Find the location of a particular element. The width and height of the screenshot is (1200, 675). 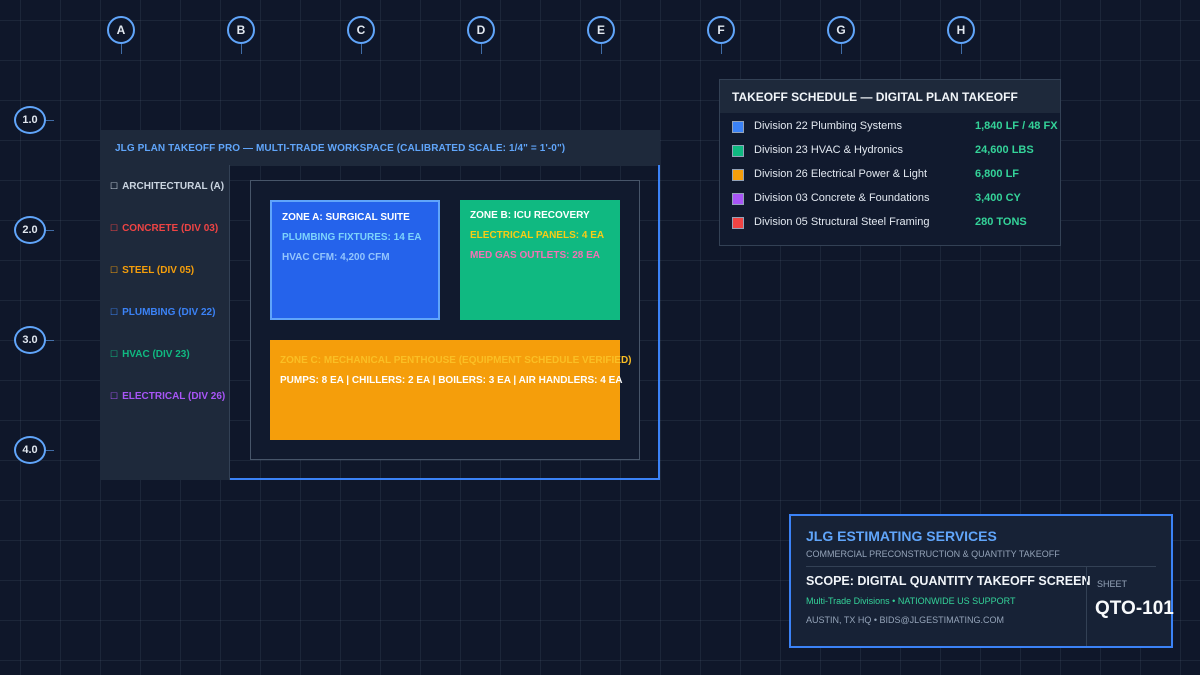

grid-bubble-col-a: A is located at coordinates (121, 35).